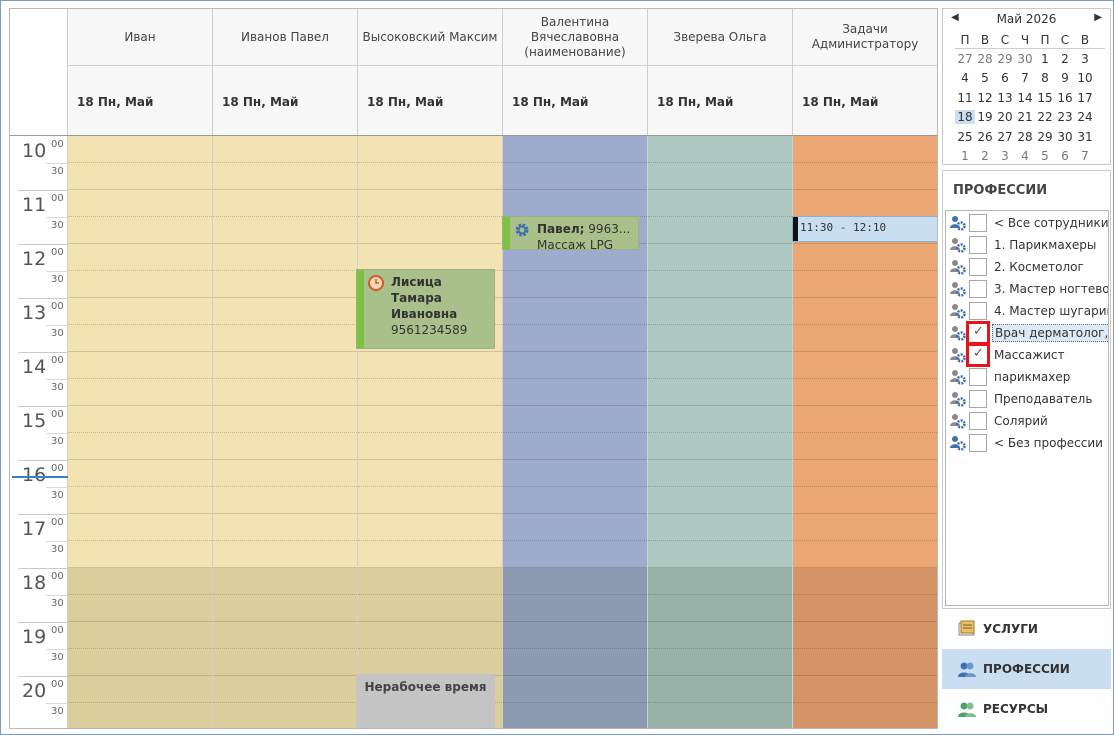  I want to click on calendar-day: 1, so click(1045, 59).